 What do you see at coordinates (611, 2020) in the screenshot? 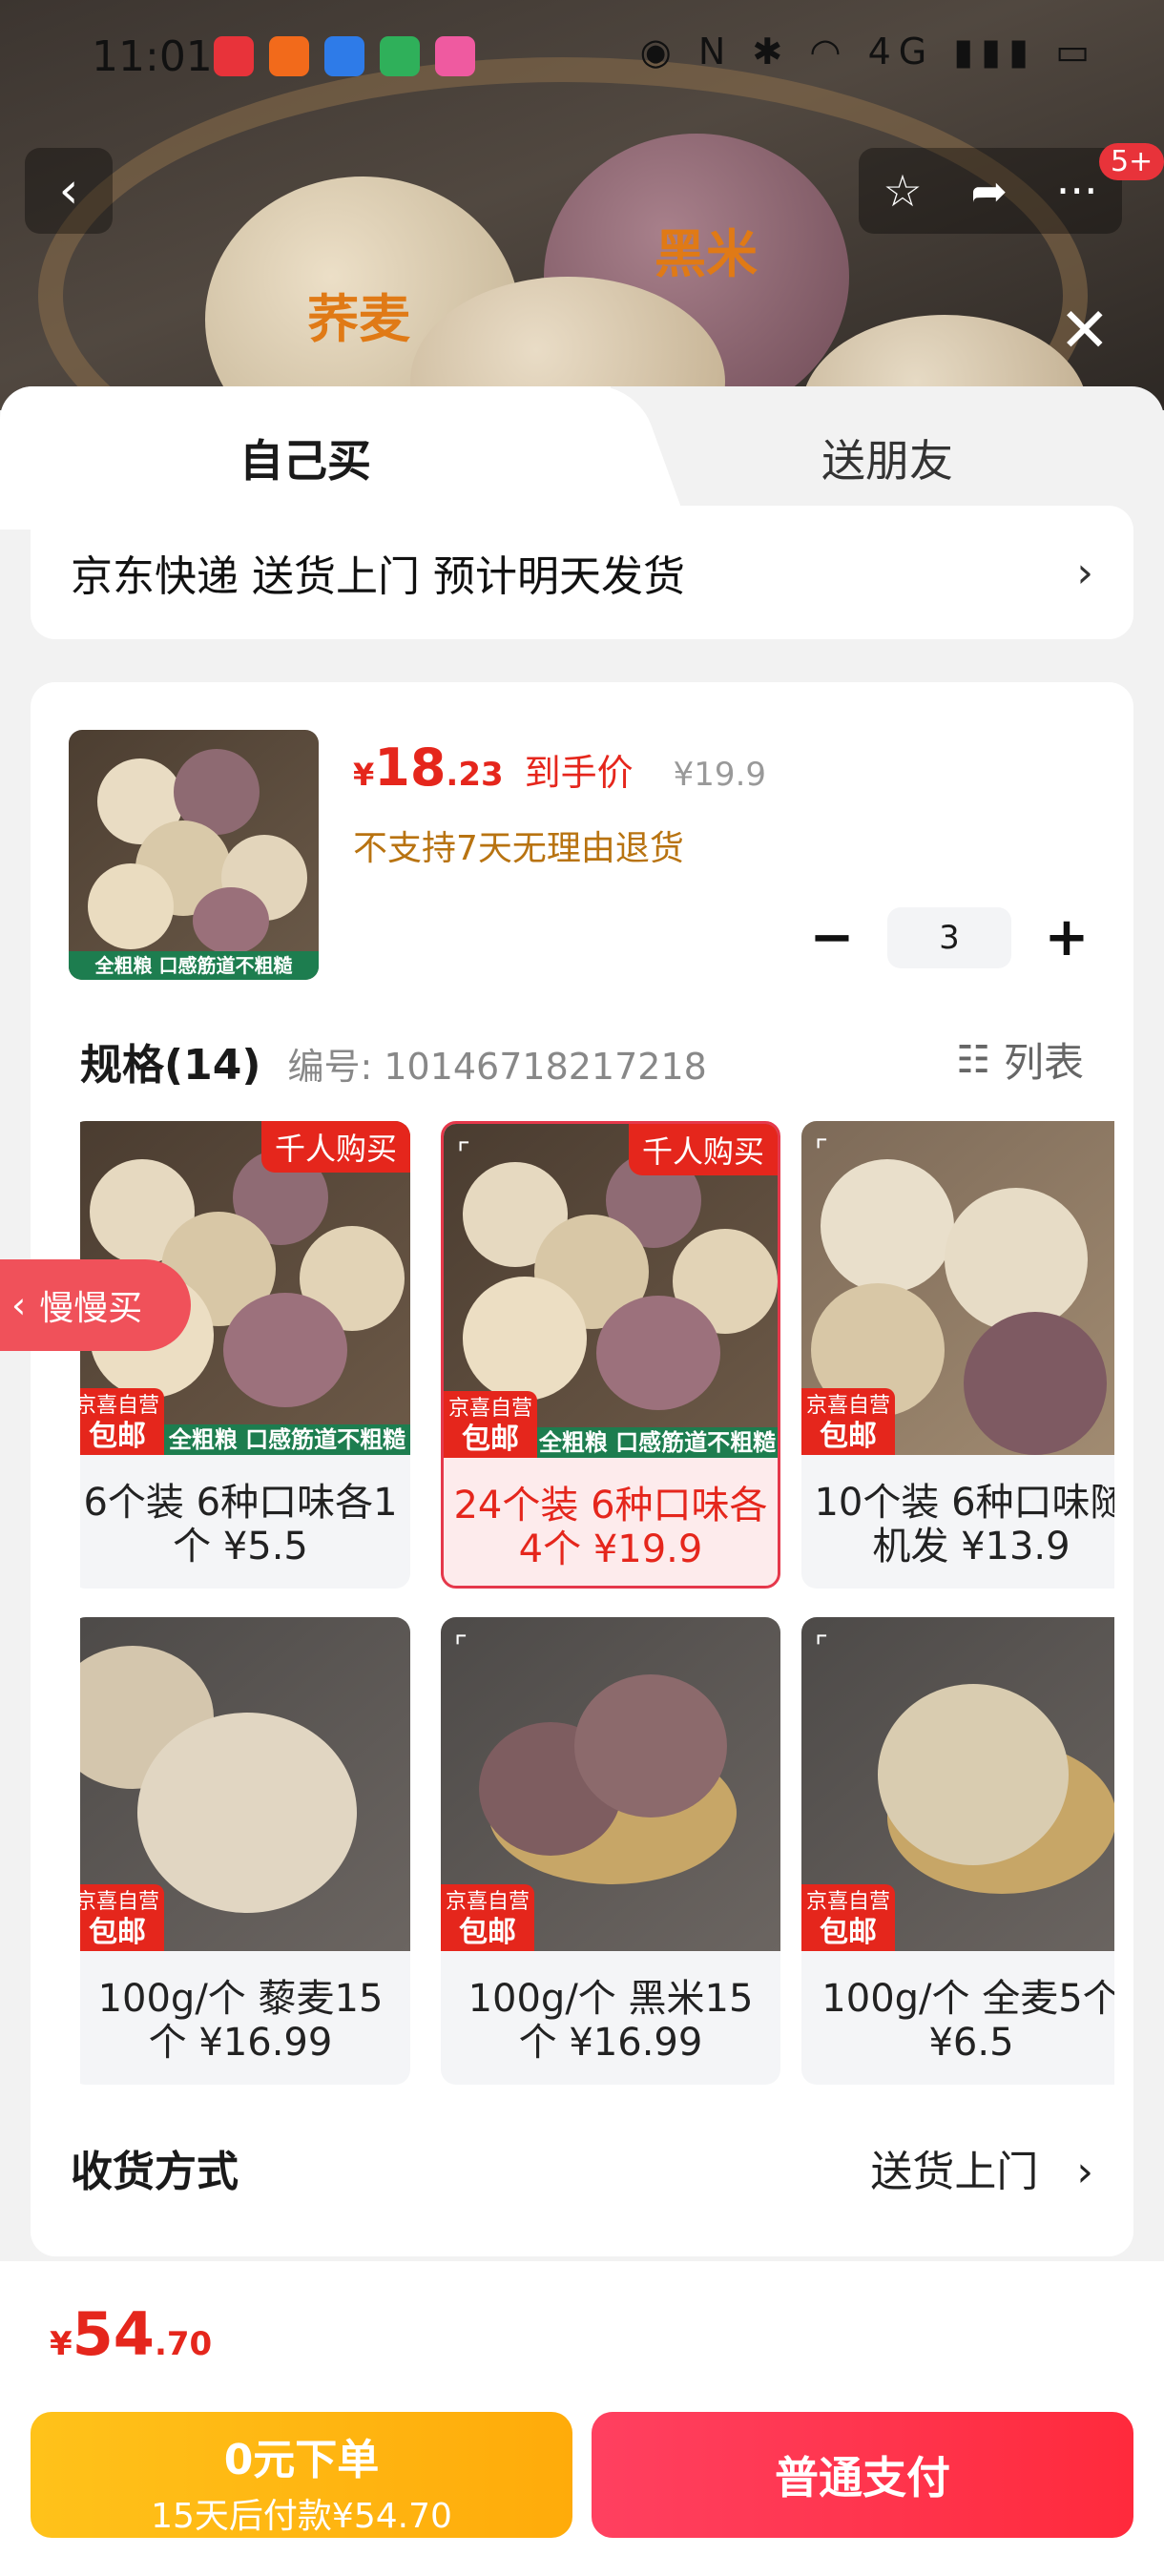
I see `spec-option-label: 100g/个 黑米15个 ¥16.99` at bounding box center [611, 2020].